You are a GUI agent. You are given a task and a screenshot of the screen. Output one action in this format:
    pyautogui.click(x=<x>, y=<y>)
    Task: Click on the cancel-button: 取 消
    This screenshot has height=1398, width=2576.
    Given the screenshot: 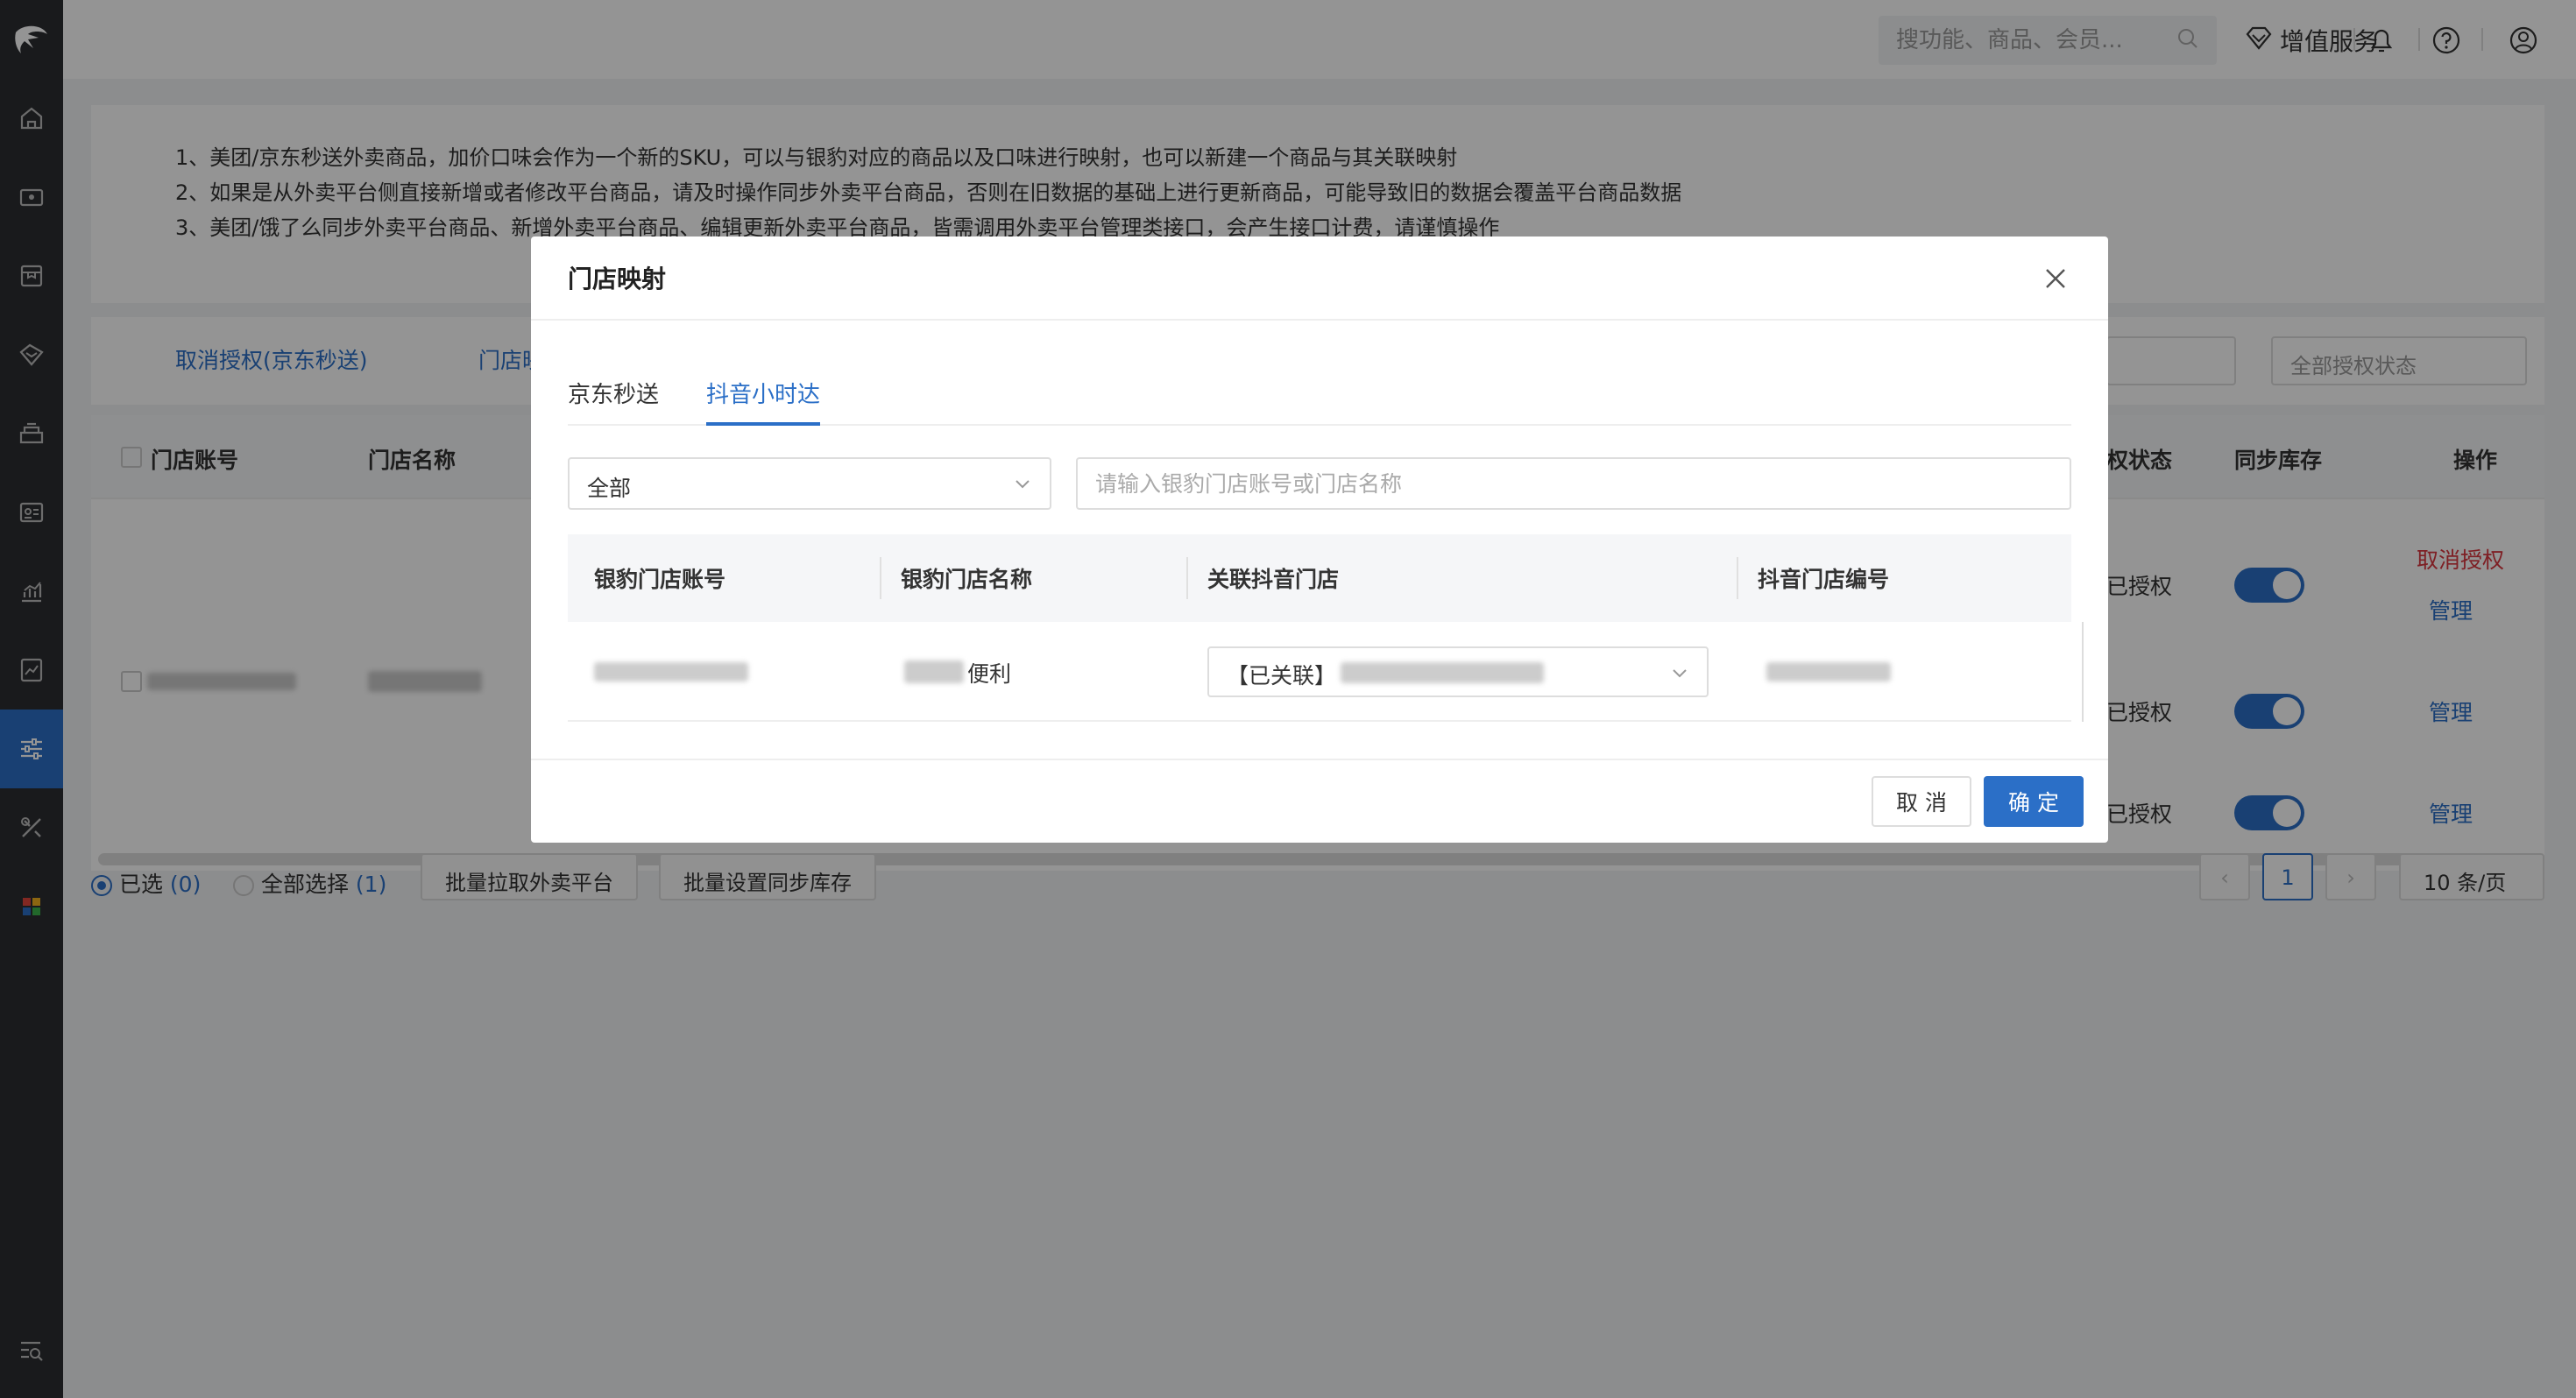 What is the action you would take?
    pyautogui.click(x=1921, y=801)
    